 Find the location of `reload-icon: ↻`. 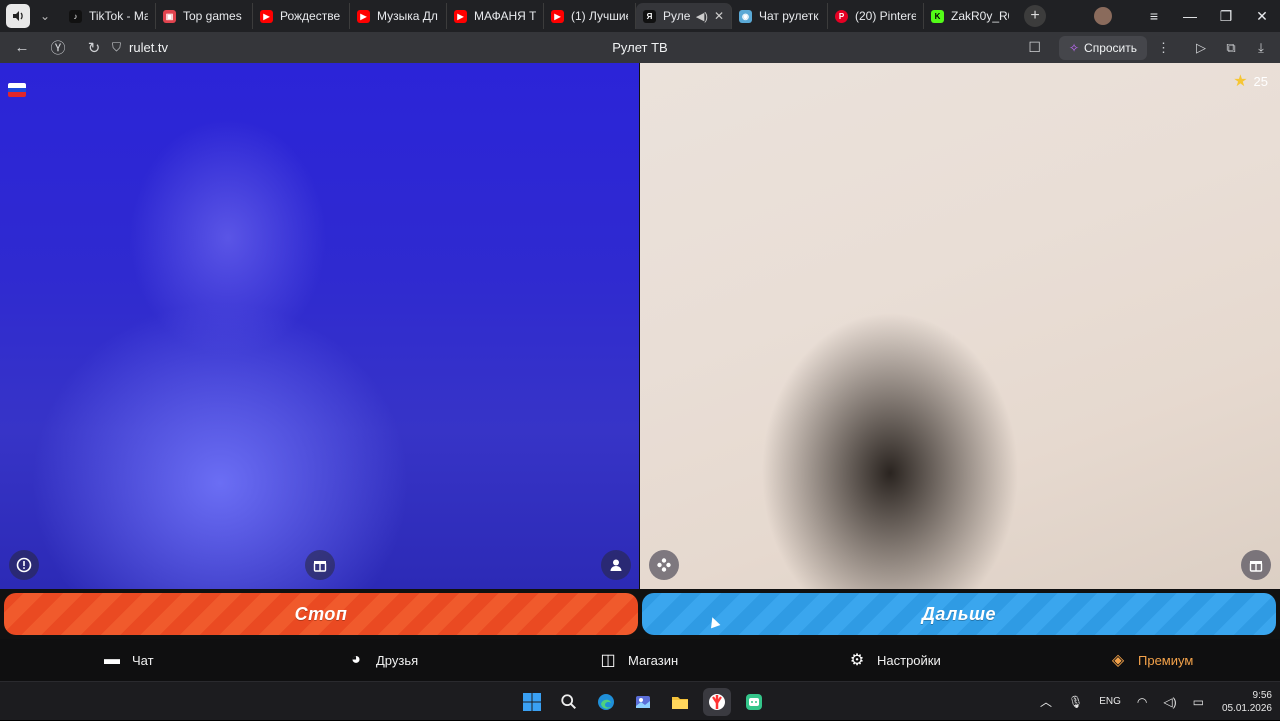

reload-icon: ↻ is located at coordinates (94, 48).